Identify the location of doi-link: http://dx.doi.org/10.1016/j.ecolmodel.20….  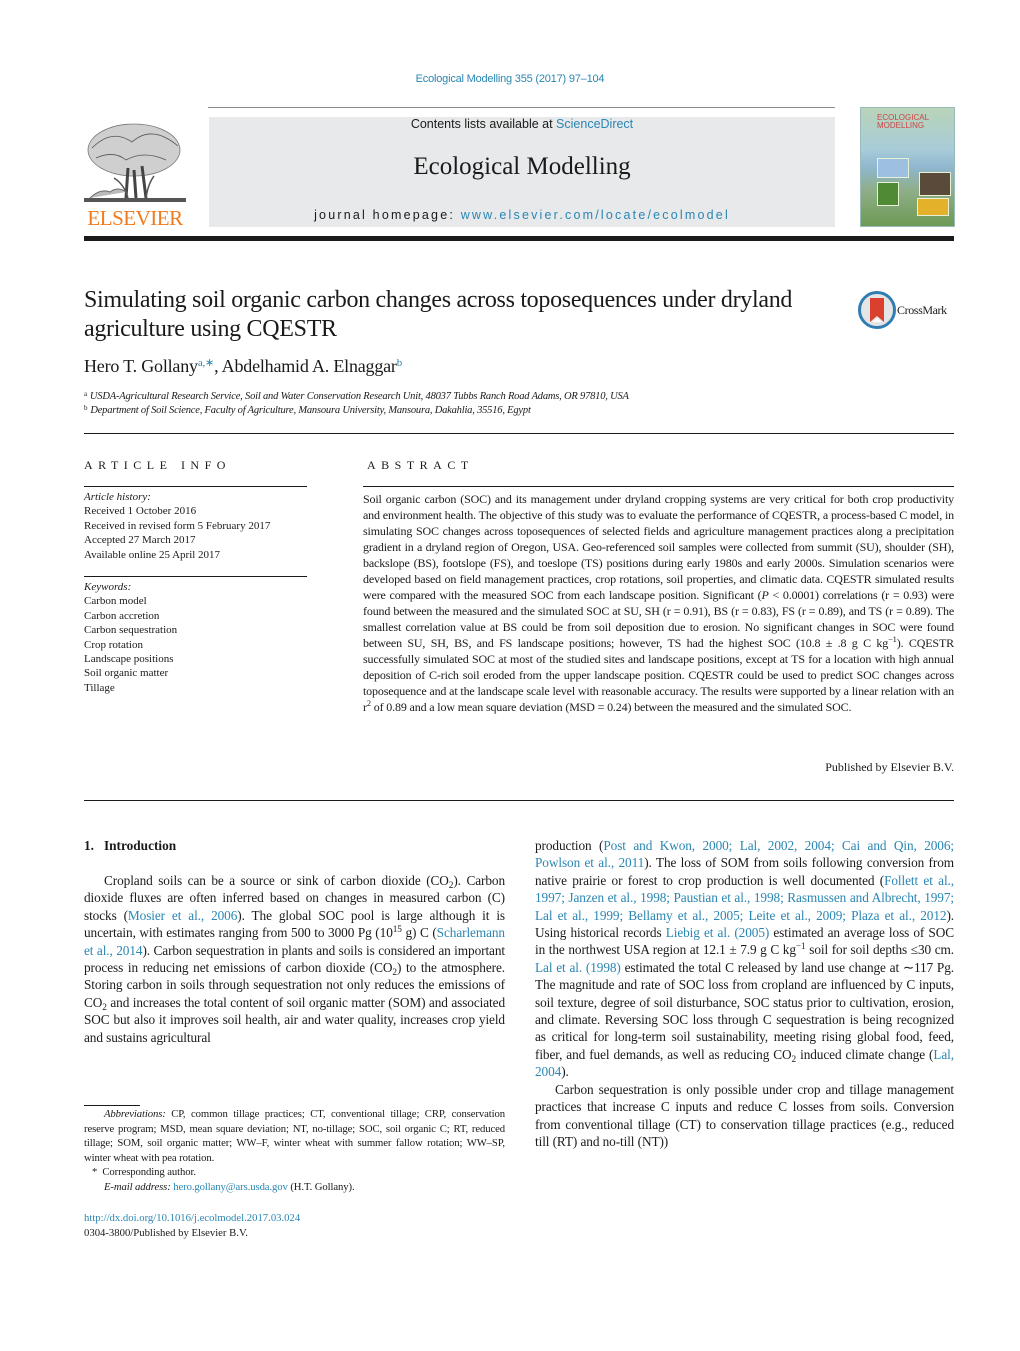
(192, 1218).